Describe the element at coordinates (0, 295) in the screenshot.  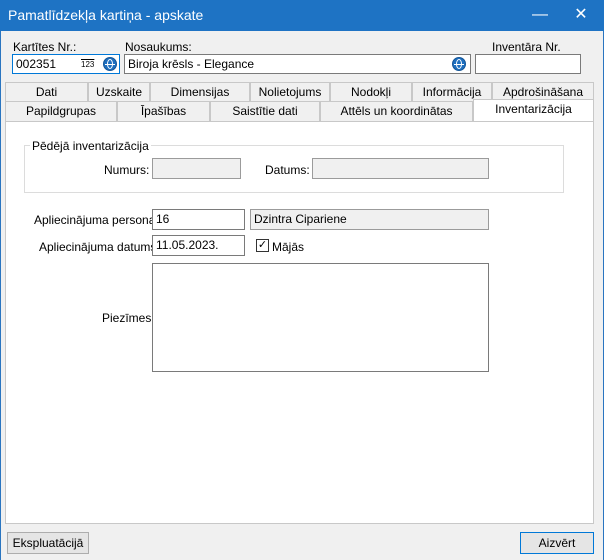
I see `window-border-left` at that location.